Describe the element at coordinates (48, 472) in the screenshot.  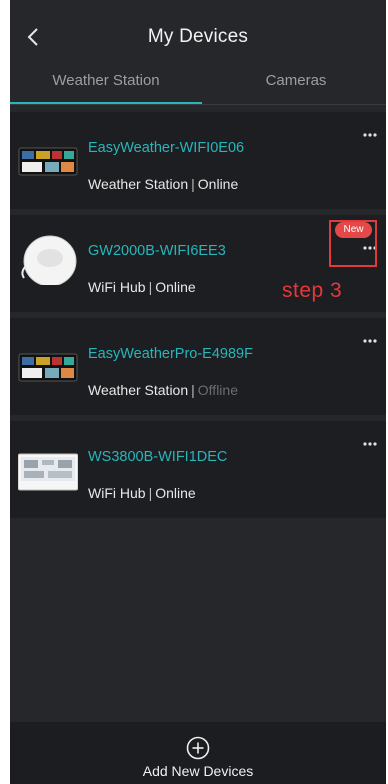
I see `lcd-console-icon` at that location.